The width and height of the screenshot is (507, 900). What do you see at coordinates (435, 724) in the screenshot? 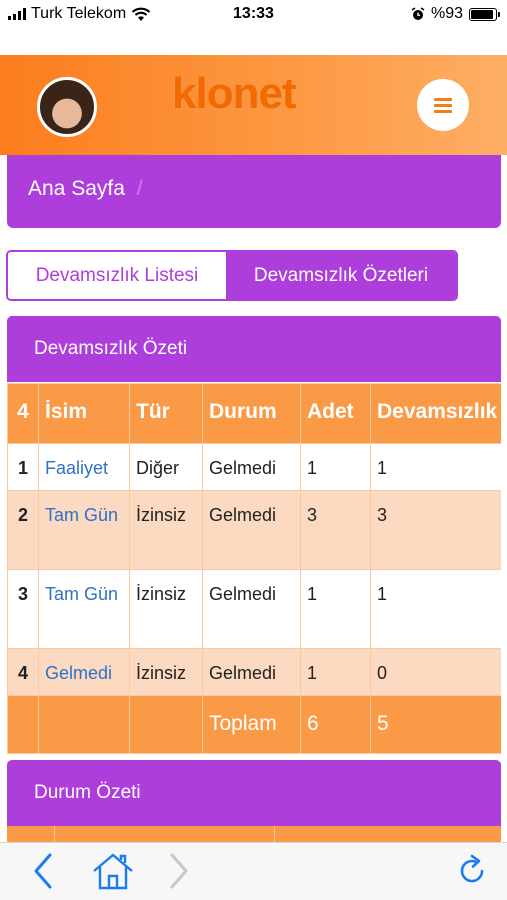
I see `total-absence: 5` at bounding box center [435, 724].